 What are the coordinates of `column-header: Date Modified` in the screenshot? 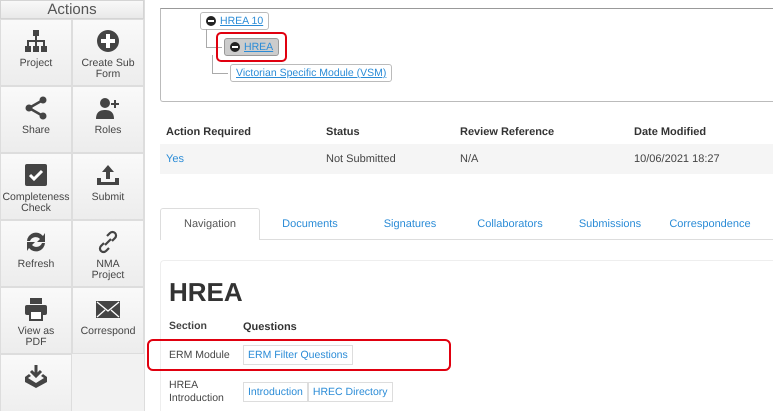 It's located at (670, 132).